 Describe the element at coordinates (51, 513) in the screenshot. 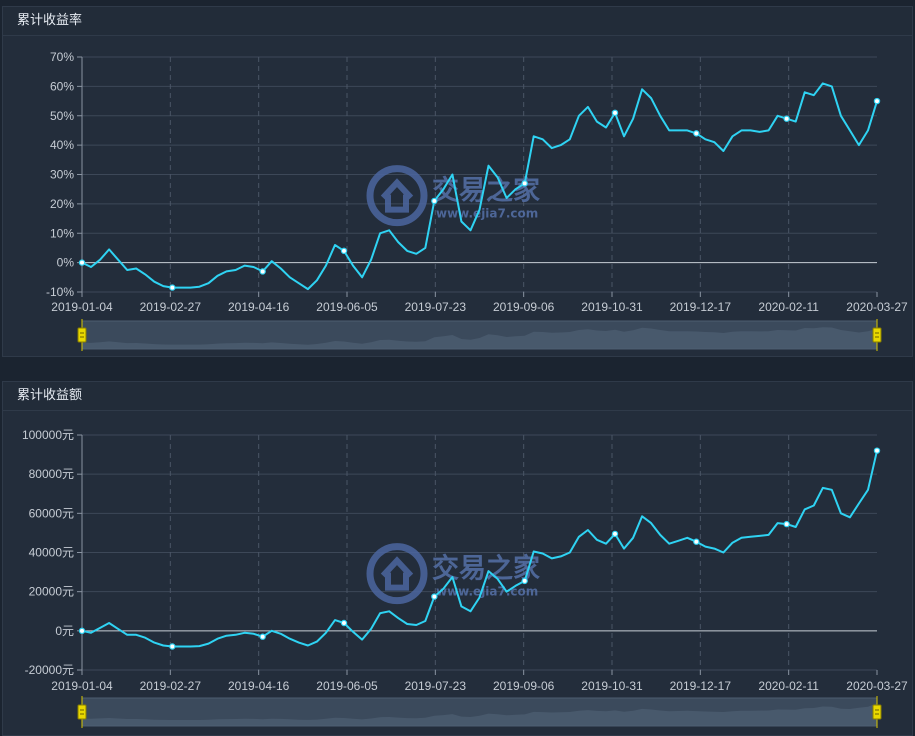

I see `y-tick-label: 60000元` at that location.